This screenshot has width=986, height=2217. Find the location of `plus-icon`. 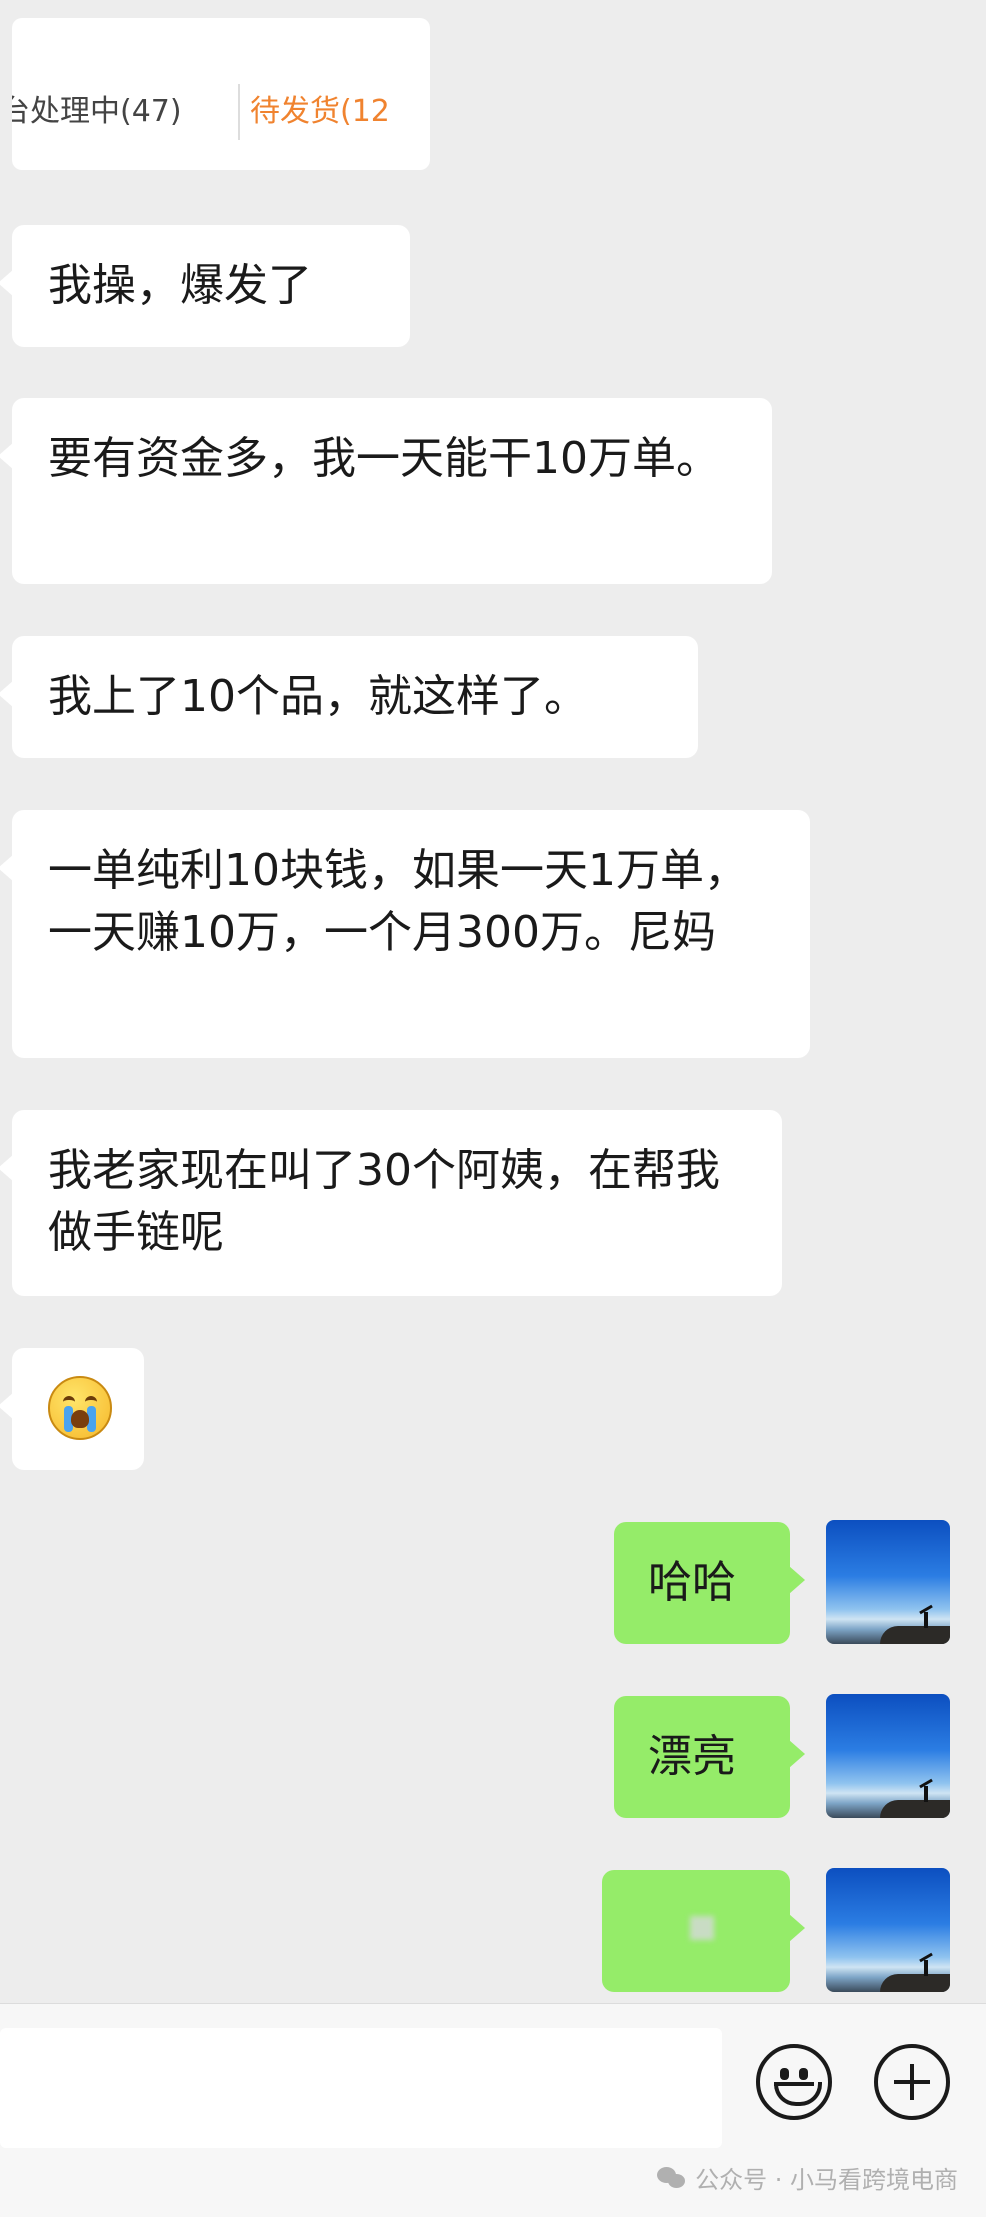

plus-icon is located at coordinates (912, 2082).